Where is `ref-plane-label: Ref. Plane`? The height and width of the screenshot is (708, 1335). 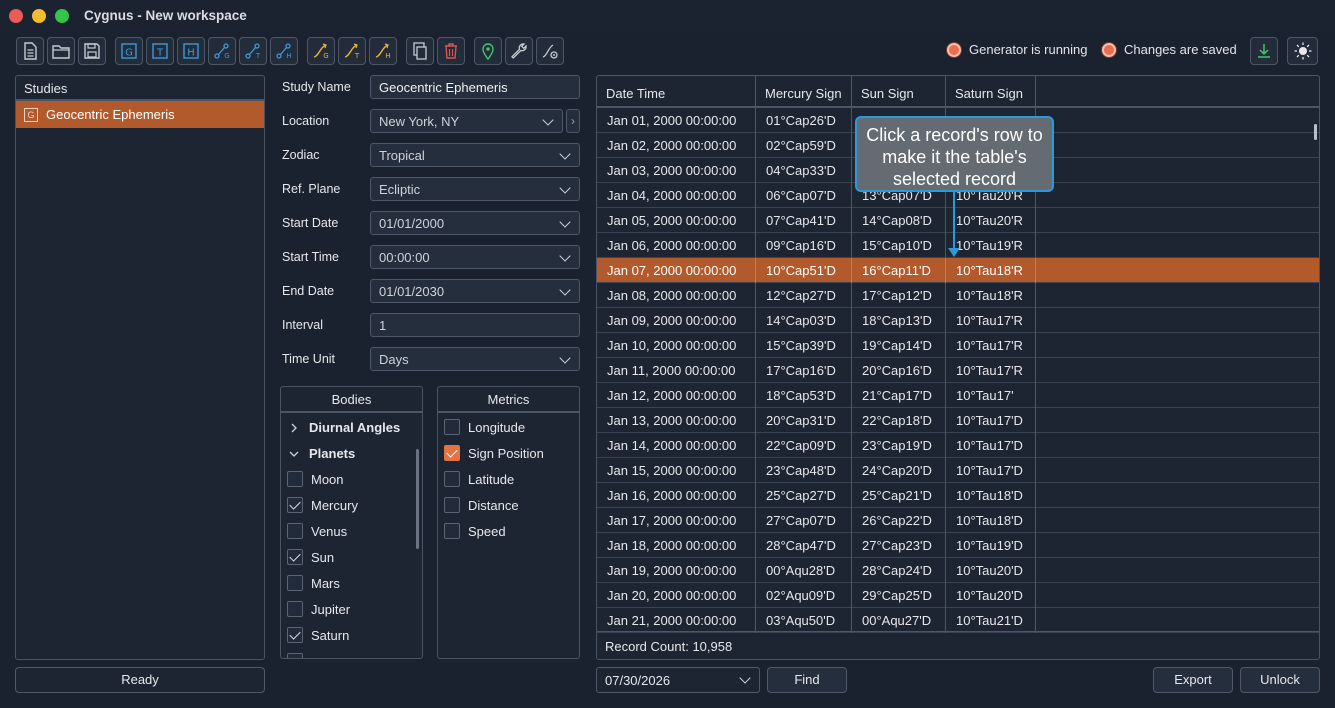 ref-plane-label: Ref. Plane is located at coordinates (311, 189).